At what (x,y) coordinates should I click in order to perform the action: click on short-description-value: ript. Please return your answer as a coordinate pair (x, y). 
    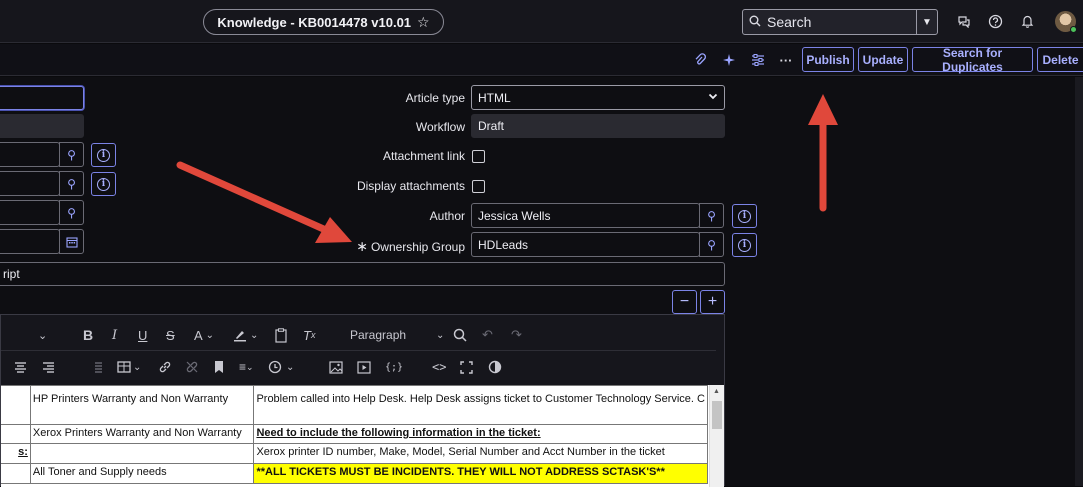
    Looking at the image, I should click on (11, 274).